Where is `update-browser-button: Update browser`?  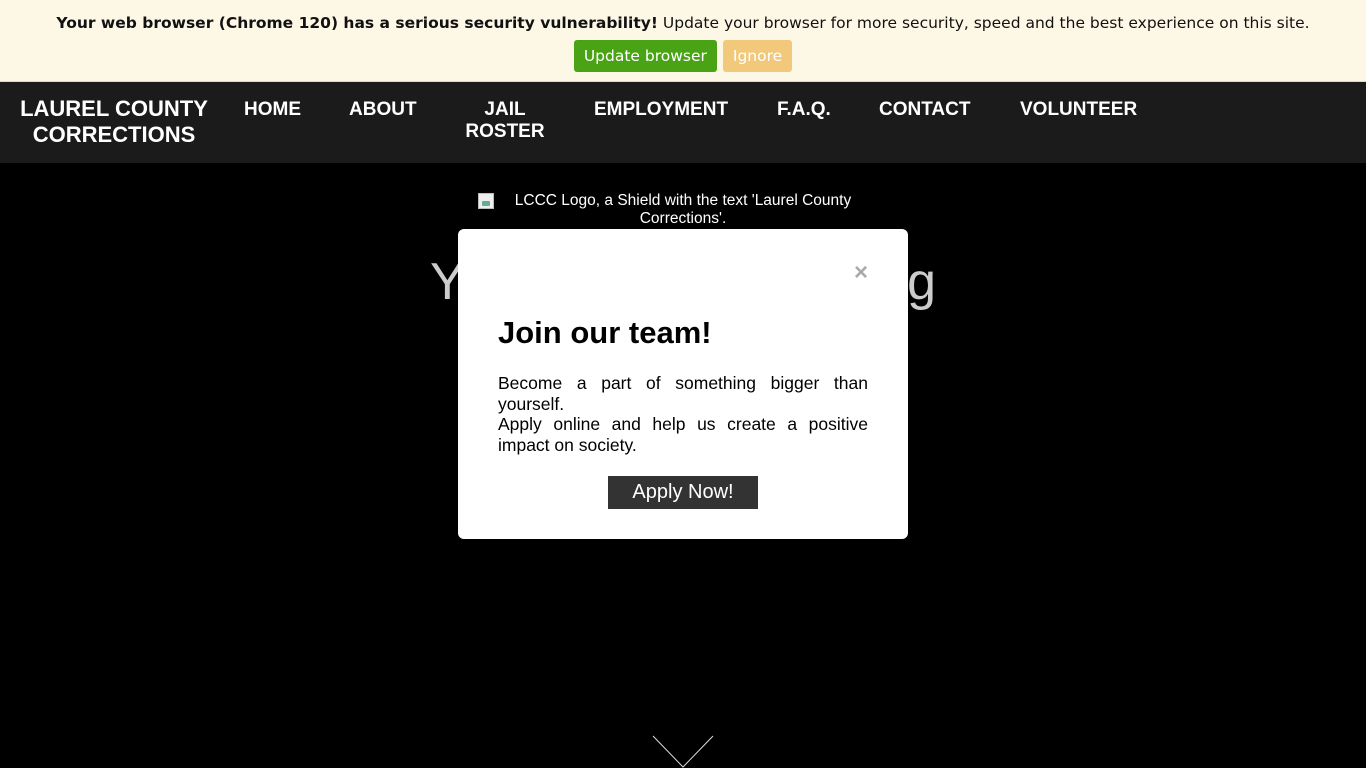 update-browser-button: Update browser is located at coordinates (645, 56).